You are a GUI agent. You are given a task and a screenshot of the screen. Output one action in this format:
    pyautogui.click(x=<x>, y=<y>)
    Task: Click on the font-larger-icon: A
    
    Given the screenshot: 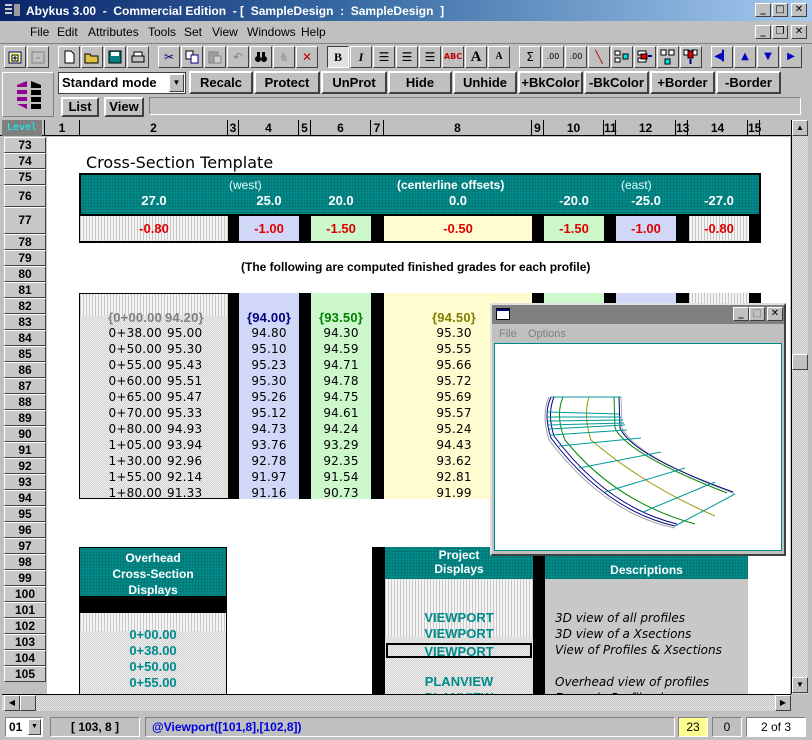 What is the action you would take?
    pyautogui.click(x=476, y=57)
    